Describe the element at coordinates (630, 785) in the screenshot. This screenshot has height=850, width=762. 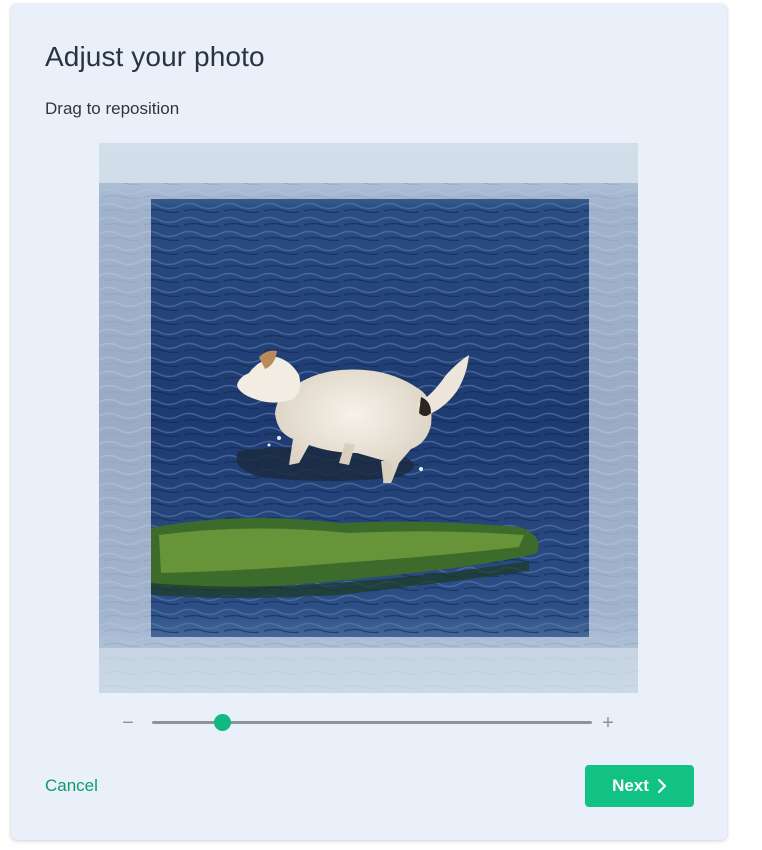
I see `next-button-label: Next` at that location.